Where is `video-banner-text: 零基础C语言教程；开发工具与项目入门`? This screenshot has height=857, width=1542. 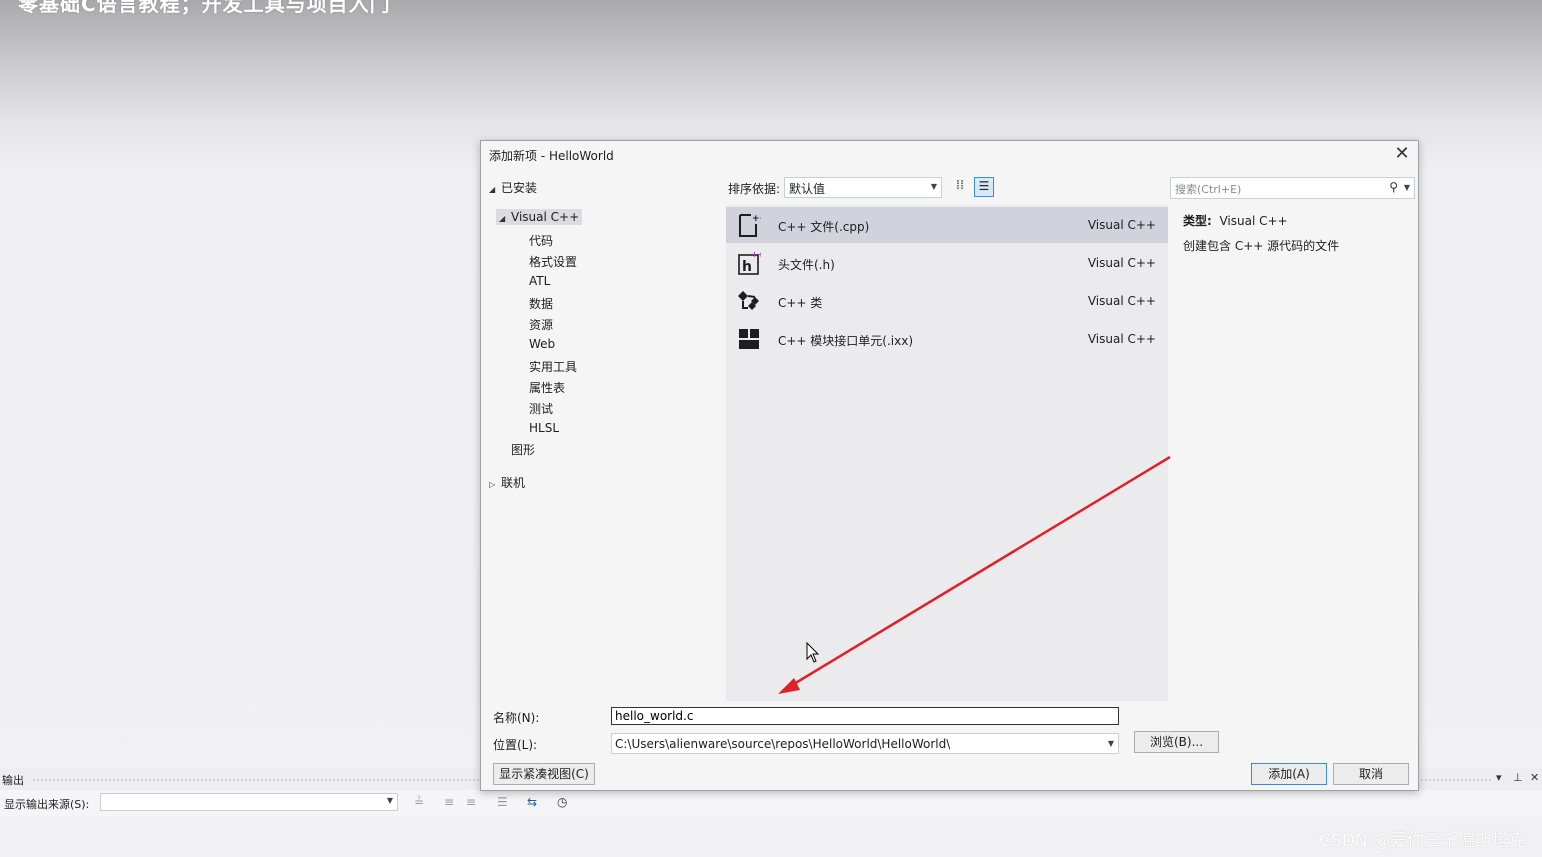 video-banner-text: 零基础C语言教程；开发工具与项目入门 is located at coordinates (204, 8).